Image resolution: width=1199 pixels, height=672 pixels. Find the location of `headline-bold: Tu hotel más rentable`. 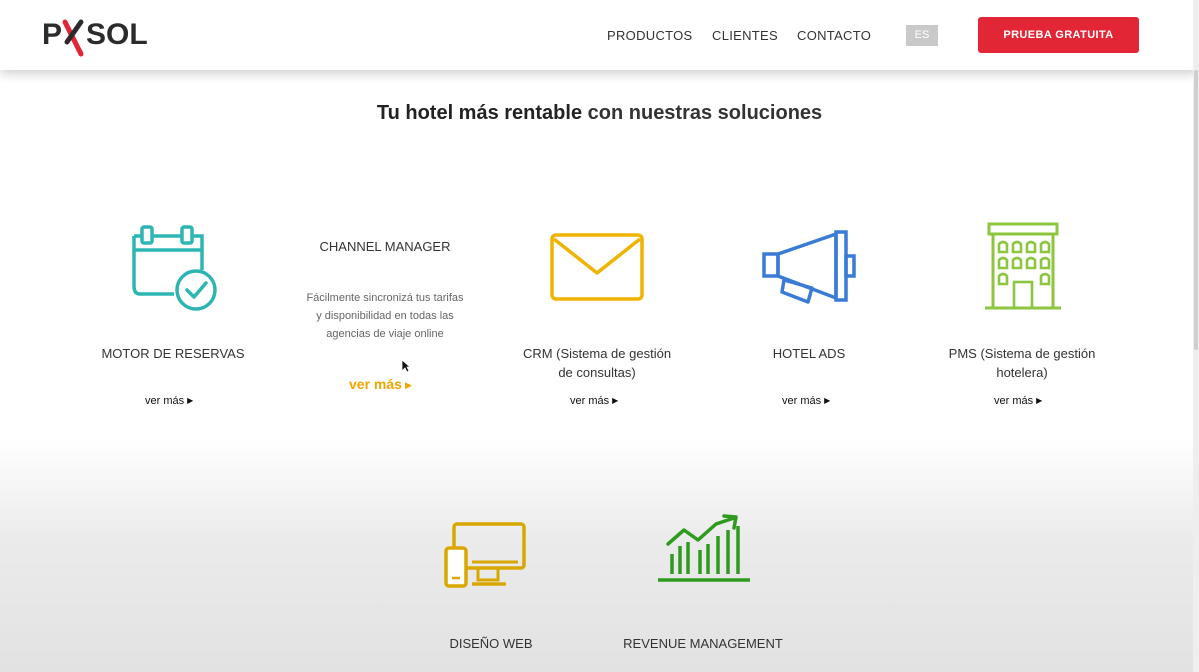

headline-bold: Tu hotel más rentable is located at coordinates (479, 113).